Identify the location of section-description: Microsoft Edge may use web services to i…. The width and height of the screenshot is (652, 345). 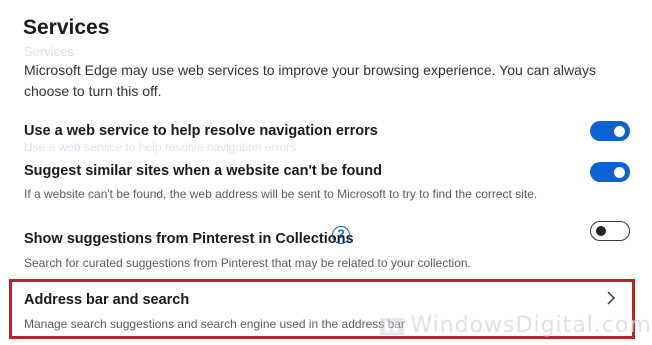
(310, 80).